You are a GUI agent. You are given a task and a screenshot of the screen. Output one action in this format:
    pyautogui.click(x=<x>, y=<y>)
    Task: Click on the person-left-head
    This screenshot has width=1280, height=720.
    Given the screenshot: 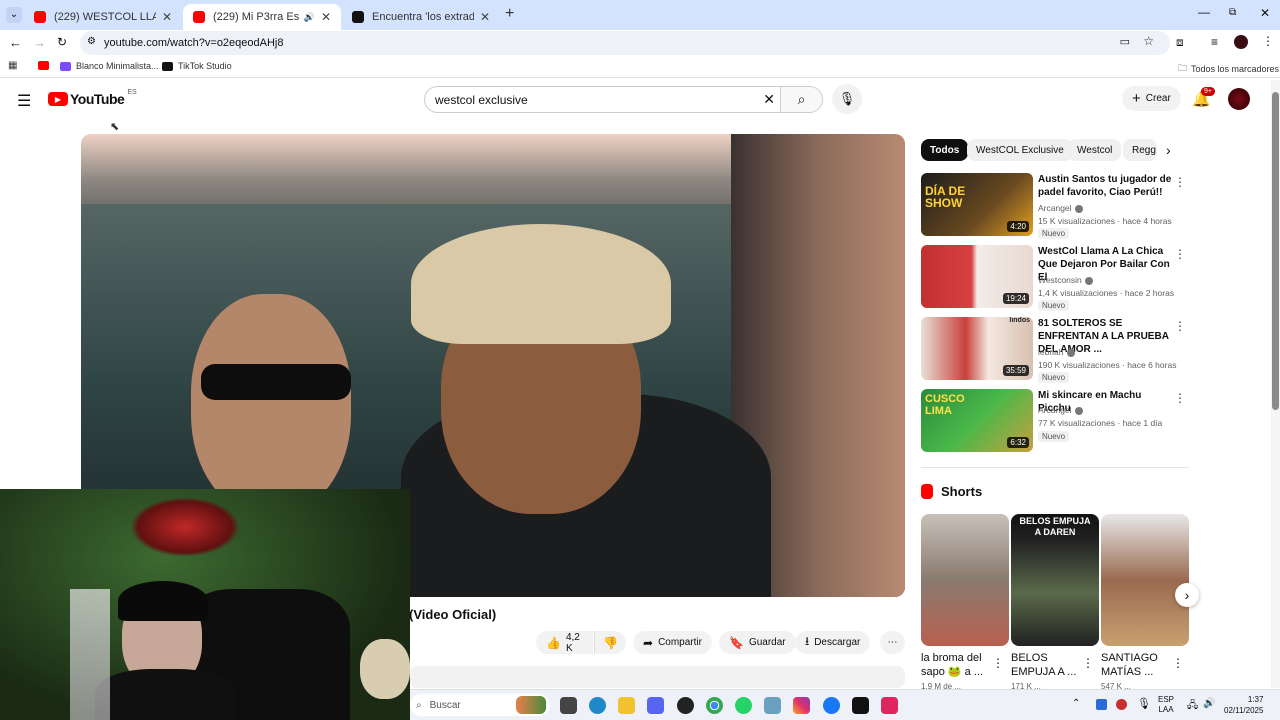 What is the action you would take?
    pyautogui.click(x=271, y=404)
    